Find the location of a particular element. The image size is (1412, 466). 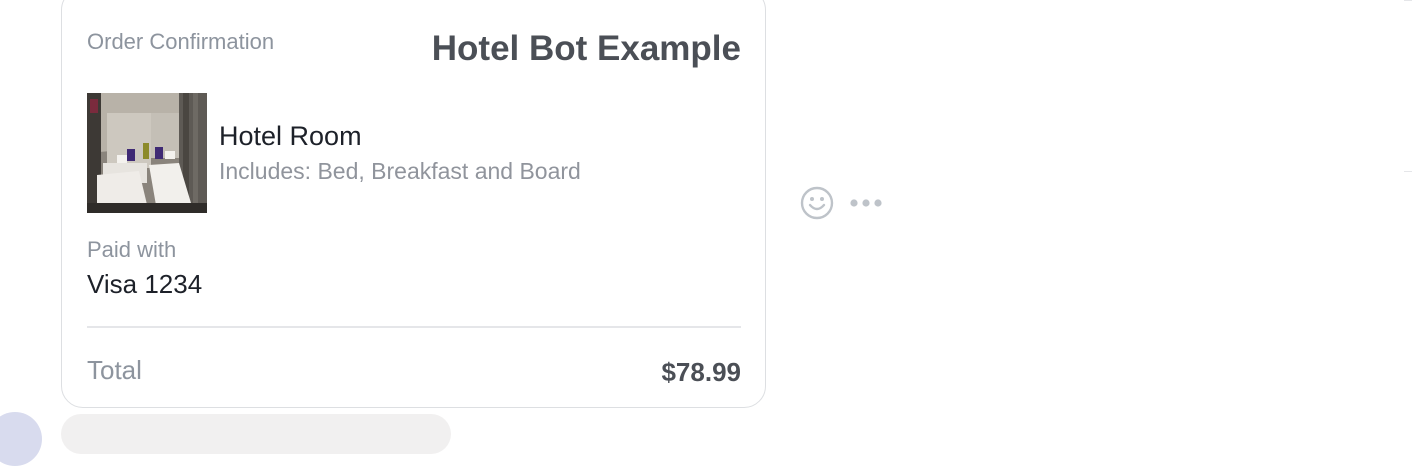

hotel-room-image is located at coordinates (147, 153).